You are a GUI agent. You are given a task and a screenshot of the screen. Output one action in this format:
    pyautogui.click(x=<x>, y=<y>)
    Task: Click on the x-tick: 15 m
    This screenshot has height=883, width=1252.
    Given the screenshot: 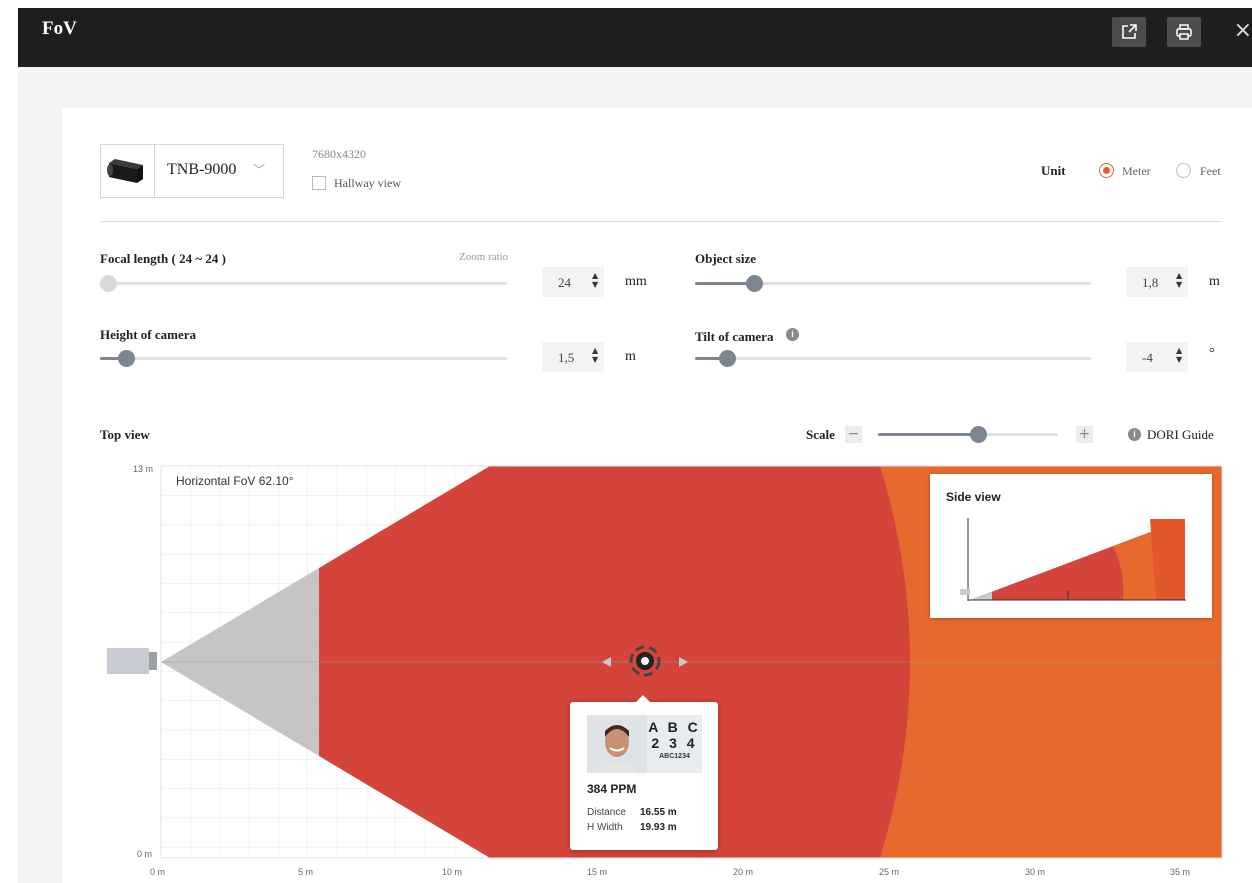 What is the action you would take?
    pyautogui.click(x=597, y=872)
    